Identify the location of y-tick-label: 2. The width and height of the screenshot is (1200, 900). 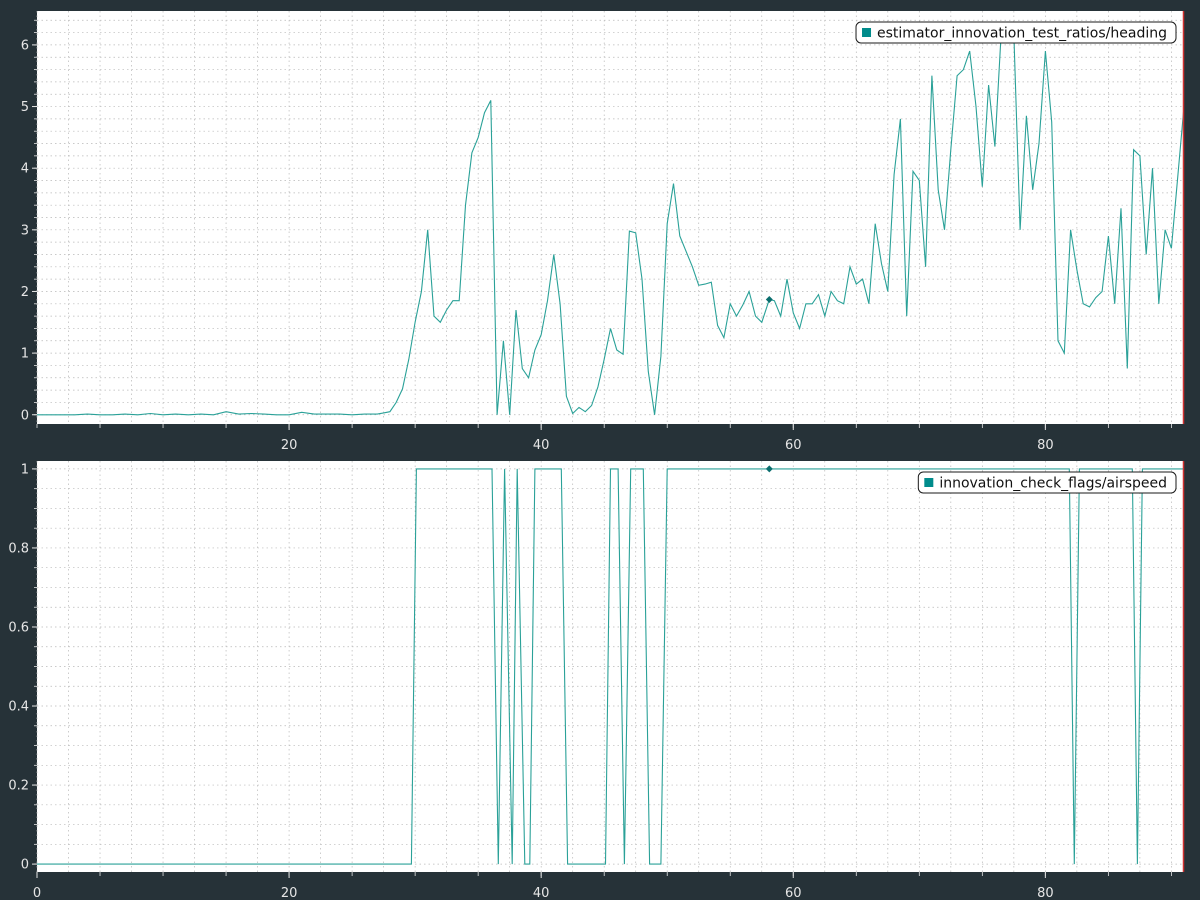
(25, 292).